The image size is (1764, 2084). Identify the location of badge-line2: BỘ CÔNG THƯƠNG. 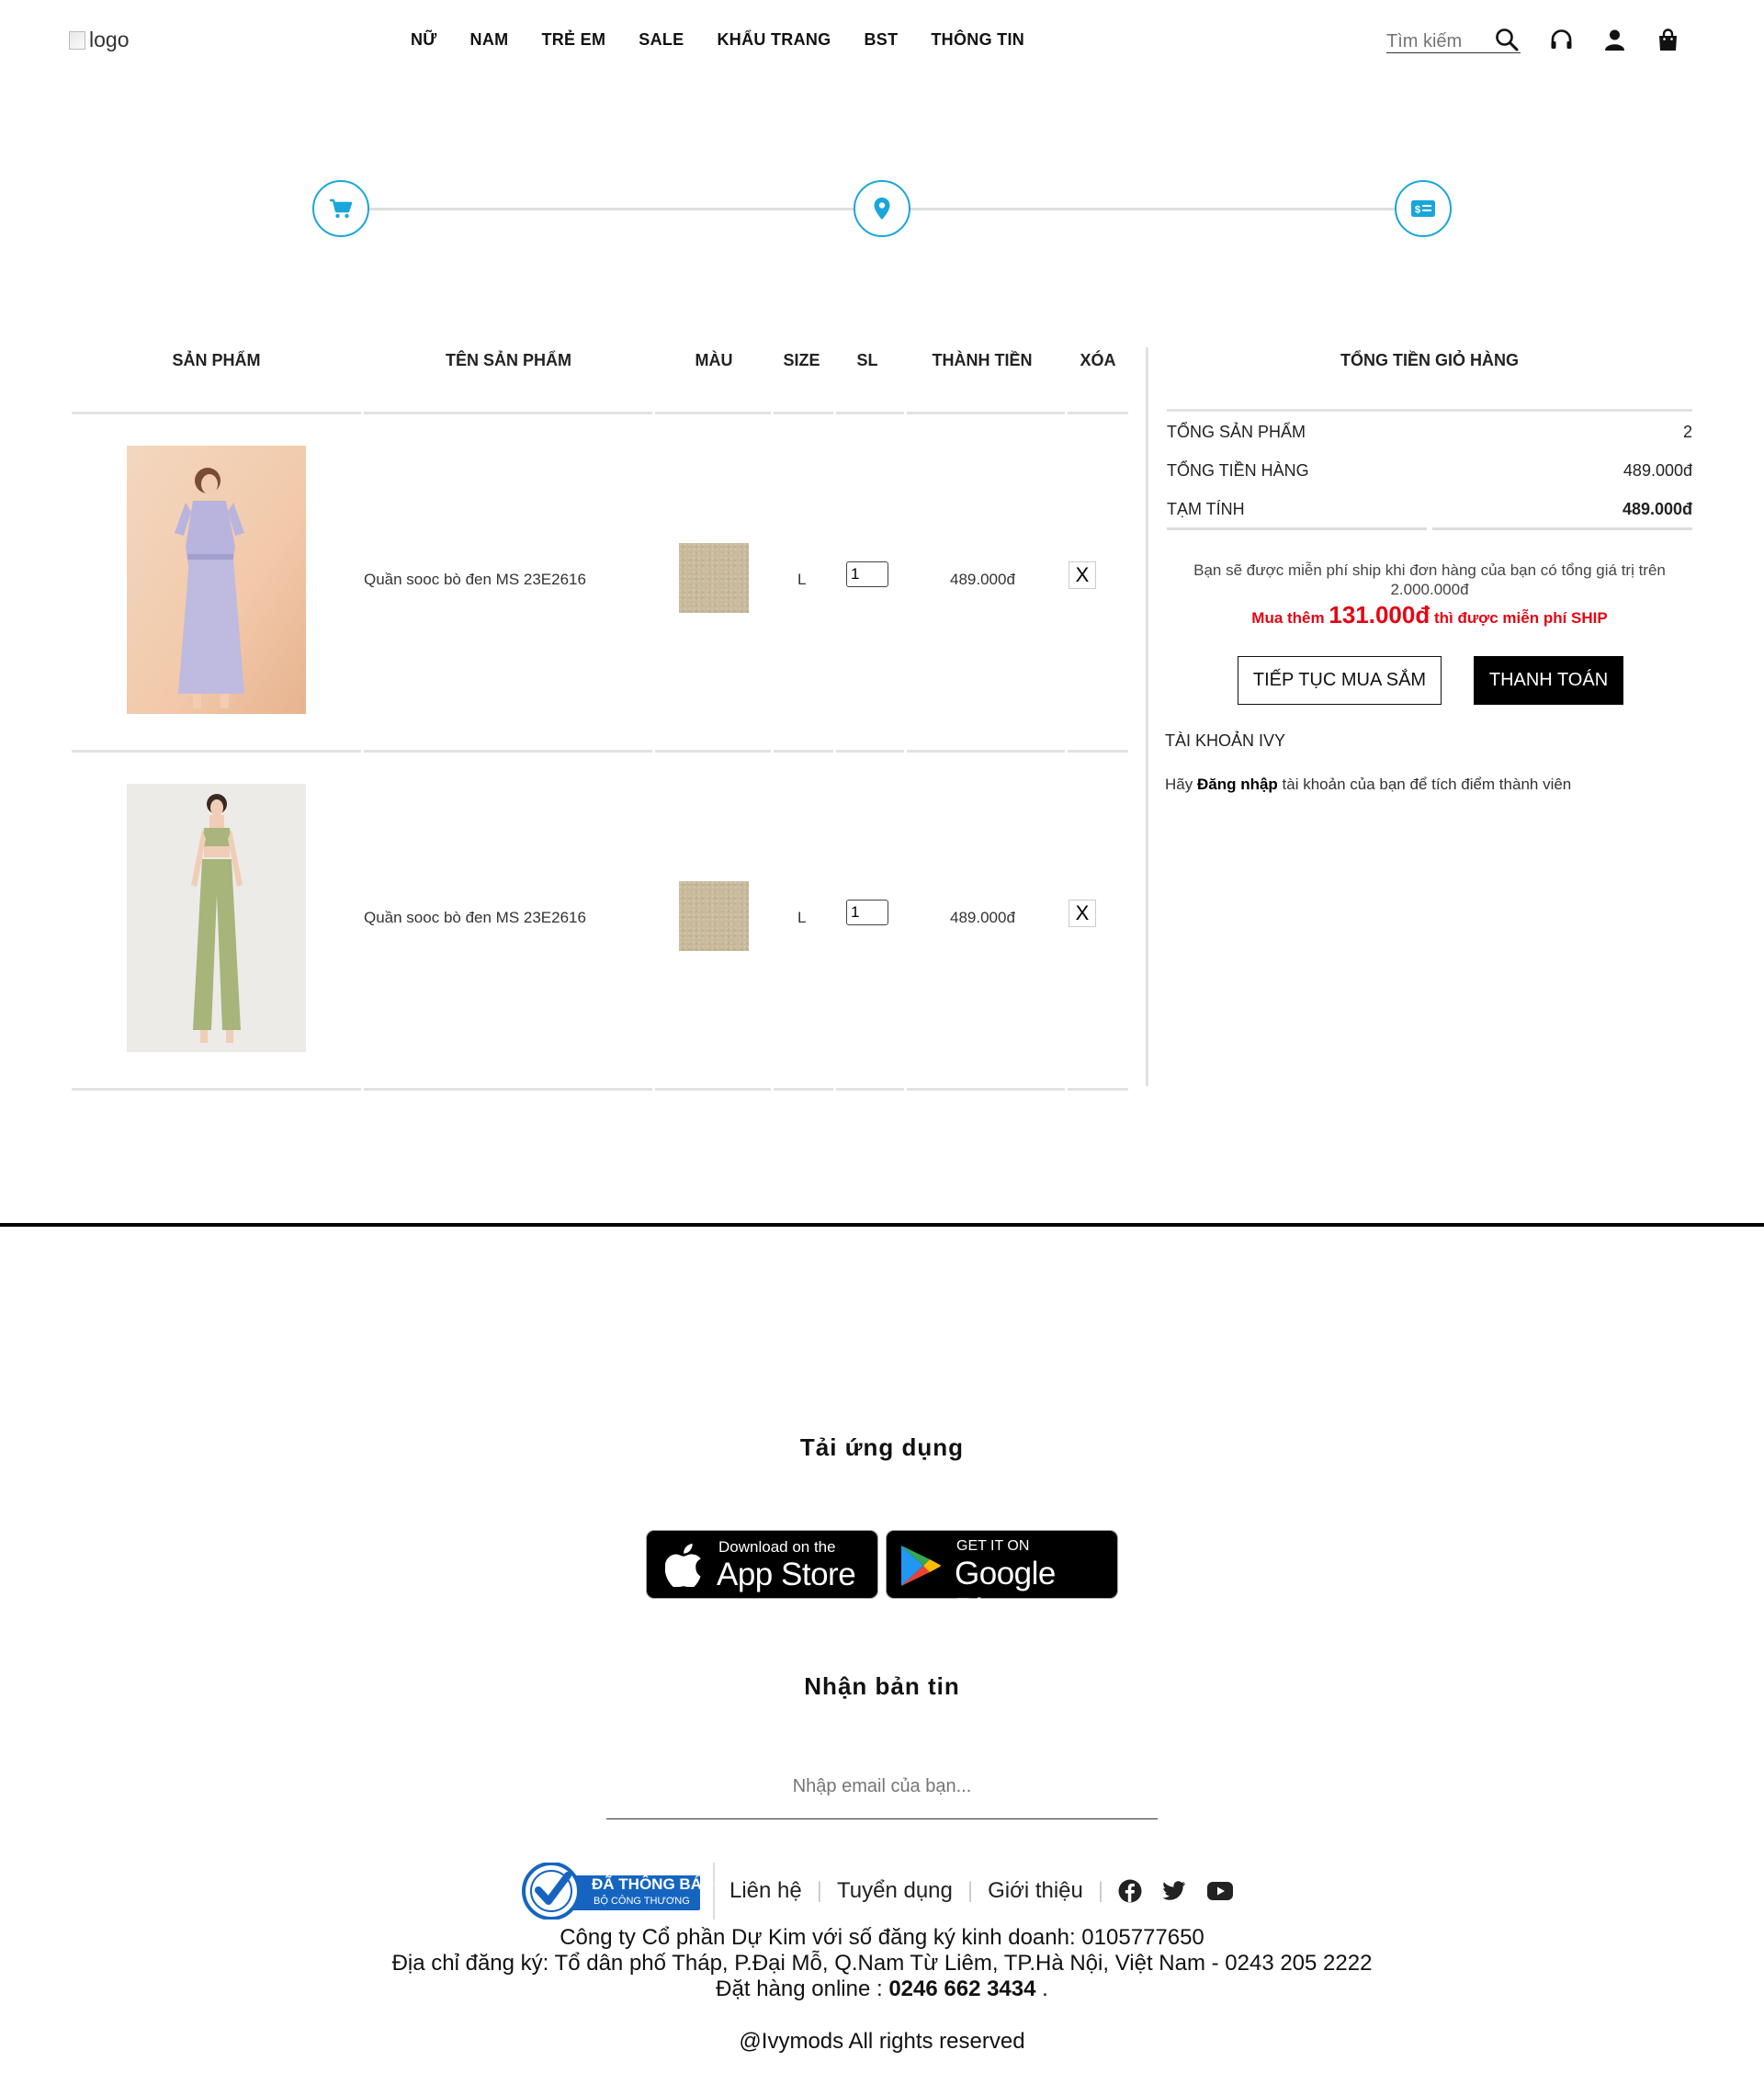
(642, 1901).